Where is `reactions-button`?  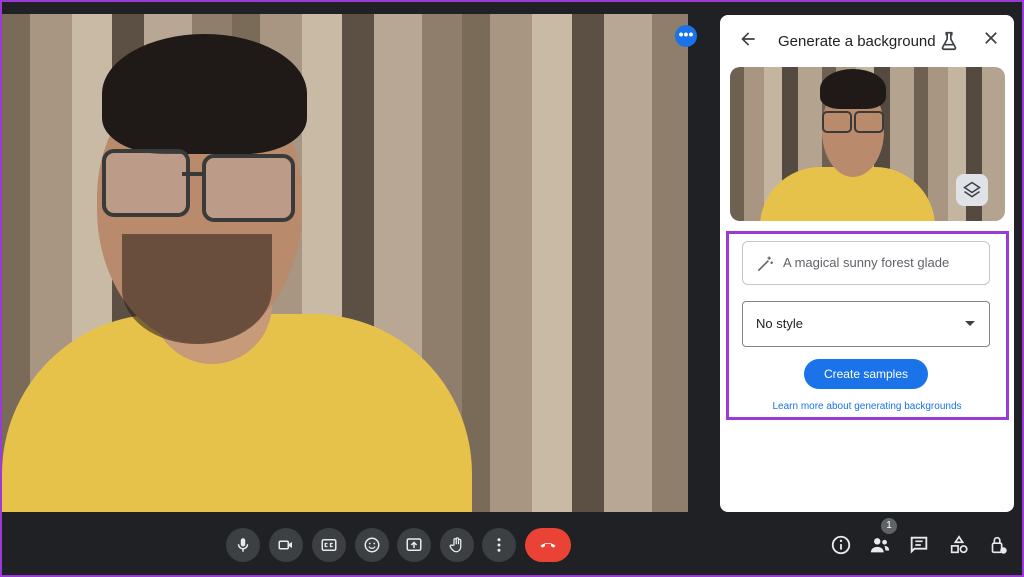
reactions-button is located at coordinates (372, 545).